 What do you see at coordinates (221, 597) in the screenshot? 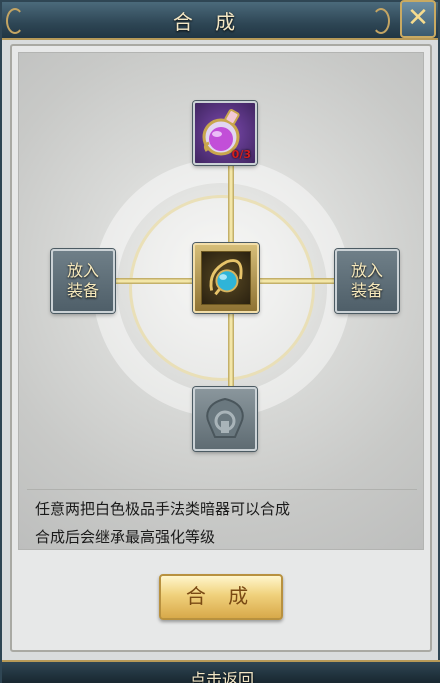
I see `compose-button: 合 成` at bounding box center [221, 597].